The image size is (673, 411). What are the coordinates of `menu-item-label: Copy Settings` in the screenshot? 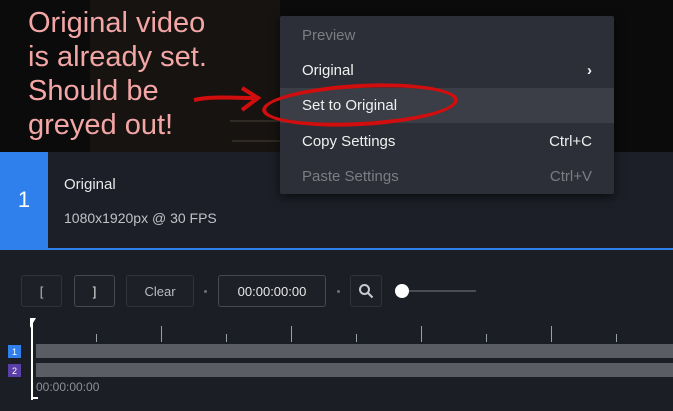 It's located at (349, 141).